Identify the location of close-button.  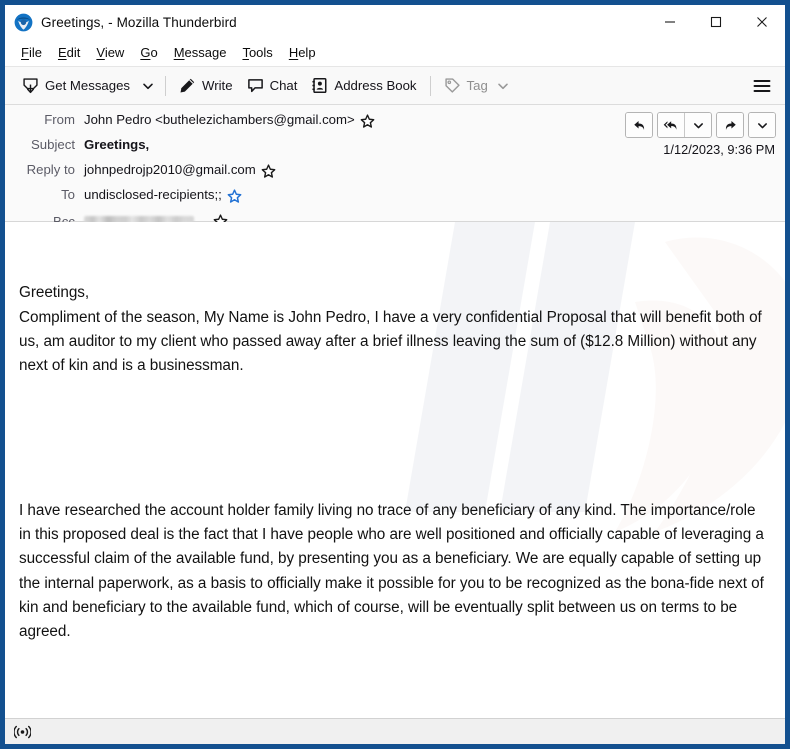
(762, 22).